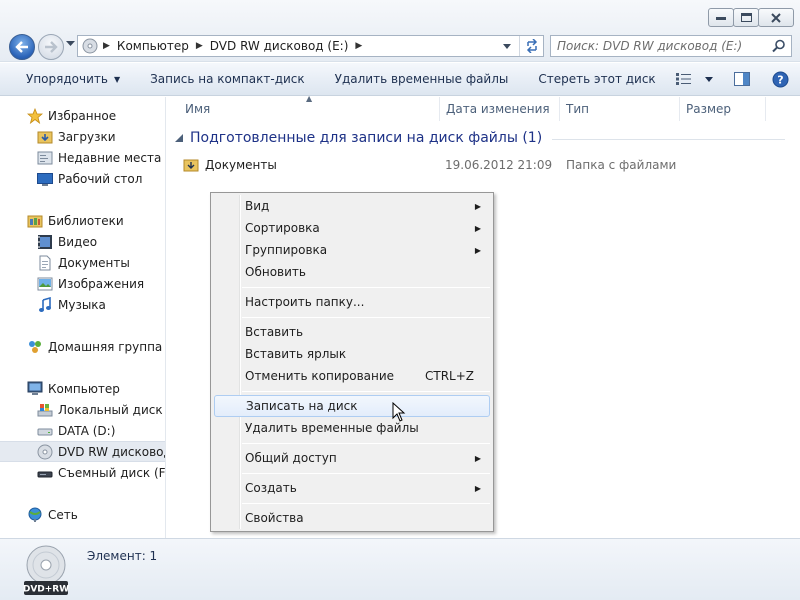  I want to click on menu-item-delete-temp-files-label: Удалить временные файлы, so click(332, 428).